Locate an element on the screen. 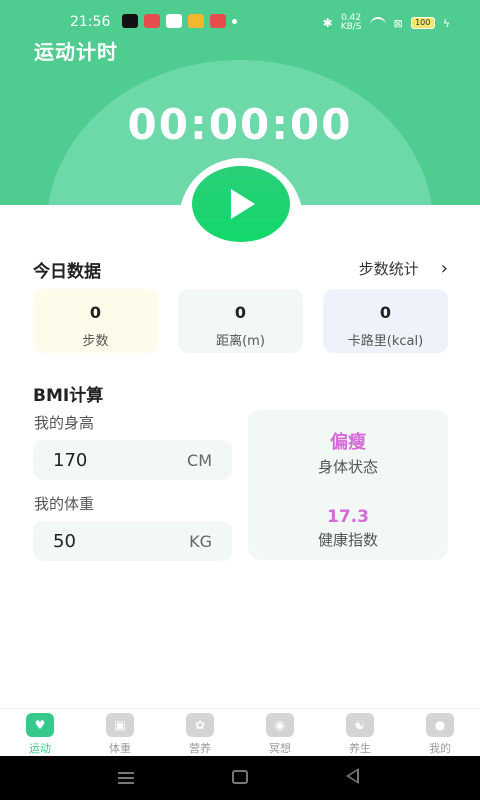 This screenshot has height=800, width=480. tab-meditation: ◉ 冥想 is located at coordinates (280, 732).